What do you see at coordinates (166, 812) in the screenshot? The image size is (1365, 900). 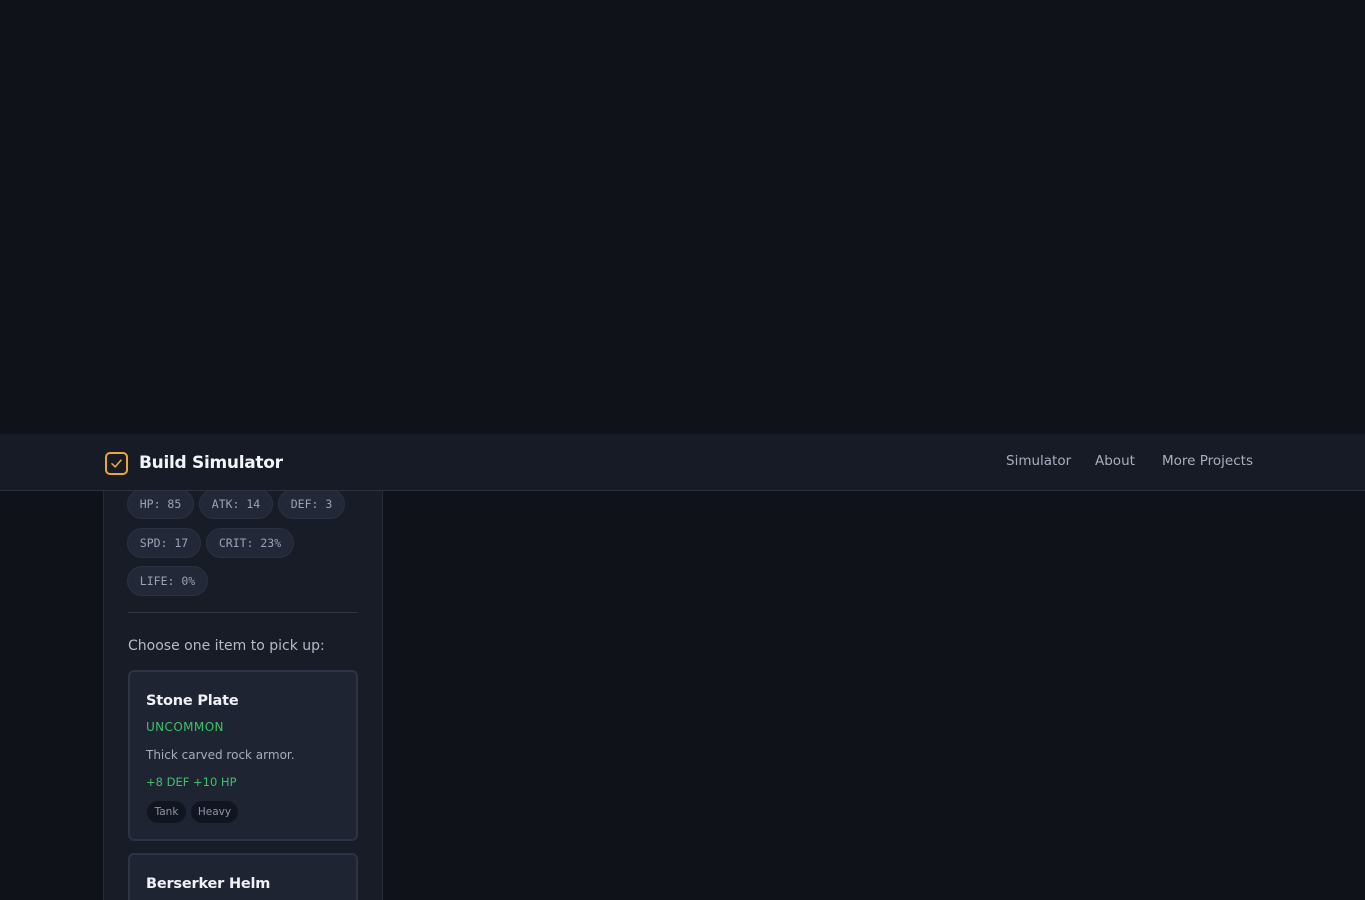 I see `item-tag-tank: Tank` at bounding box center [166, 812].